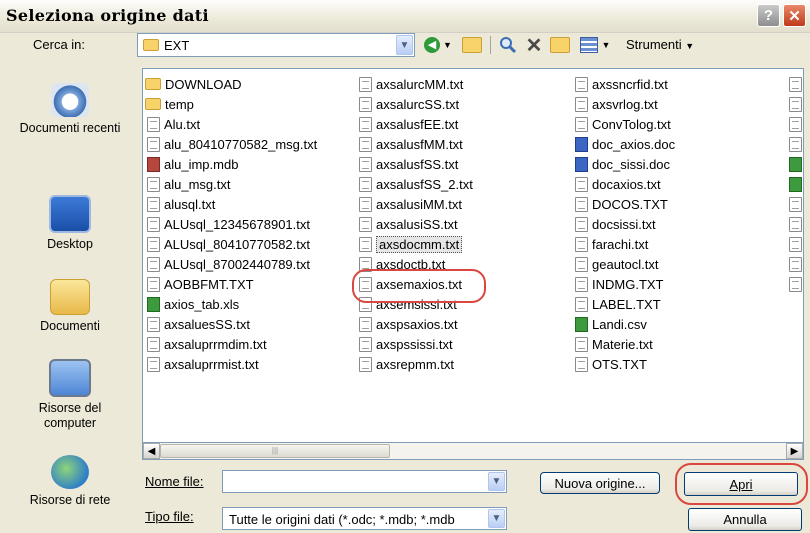 The image size is (810, 533). Describe the element at coordinates (415, 224) in the screenshot. I see `file-item: axsalusiSS.txt` at that location.